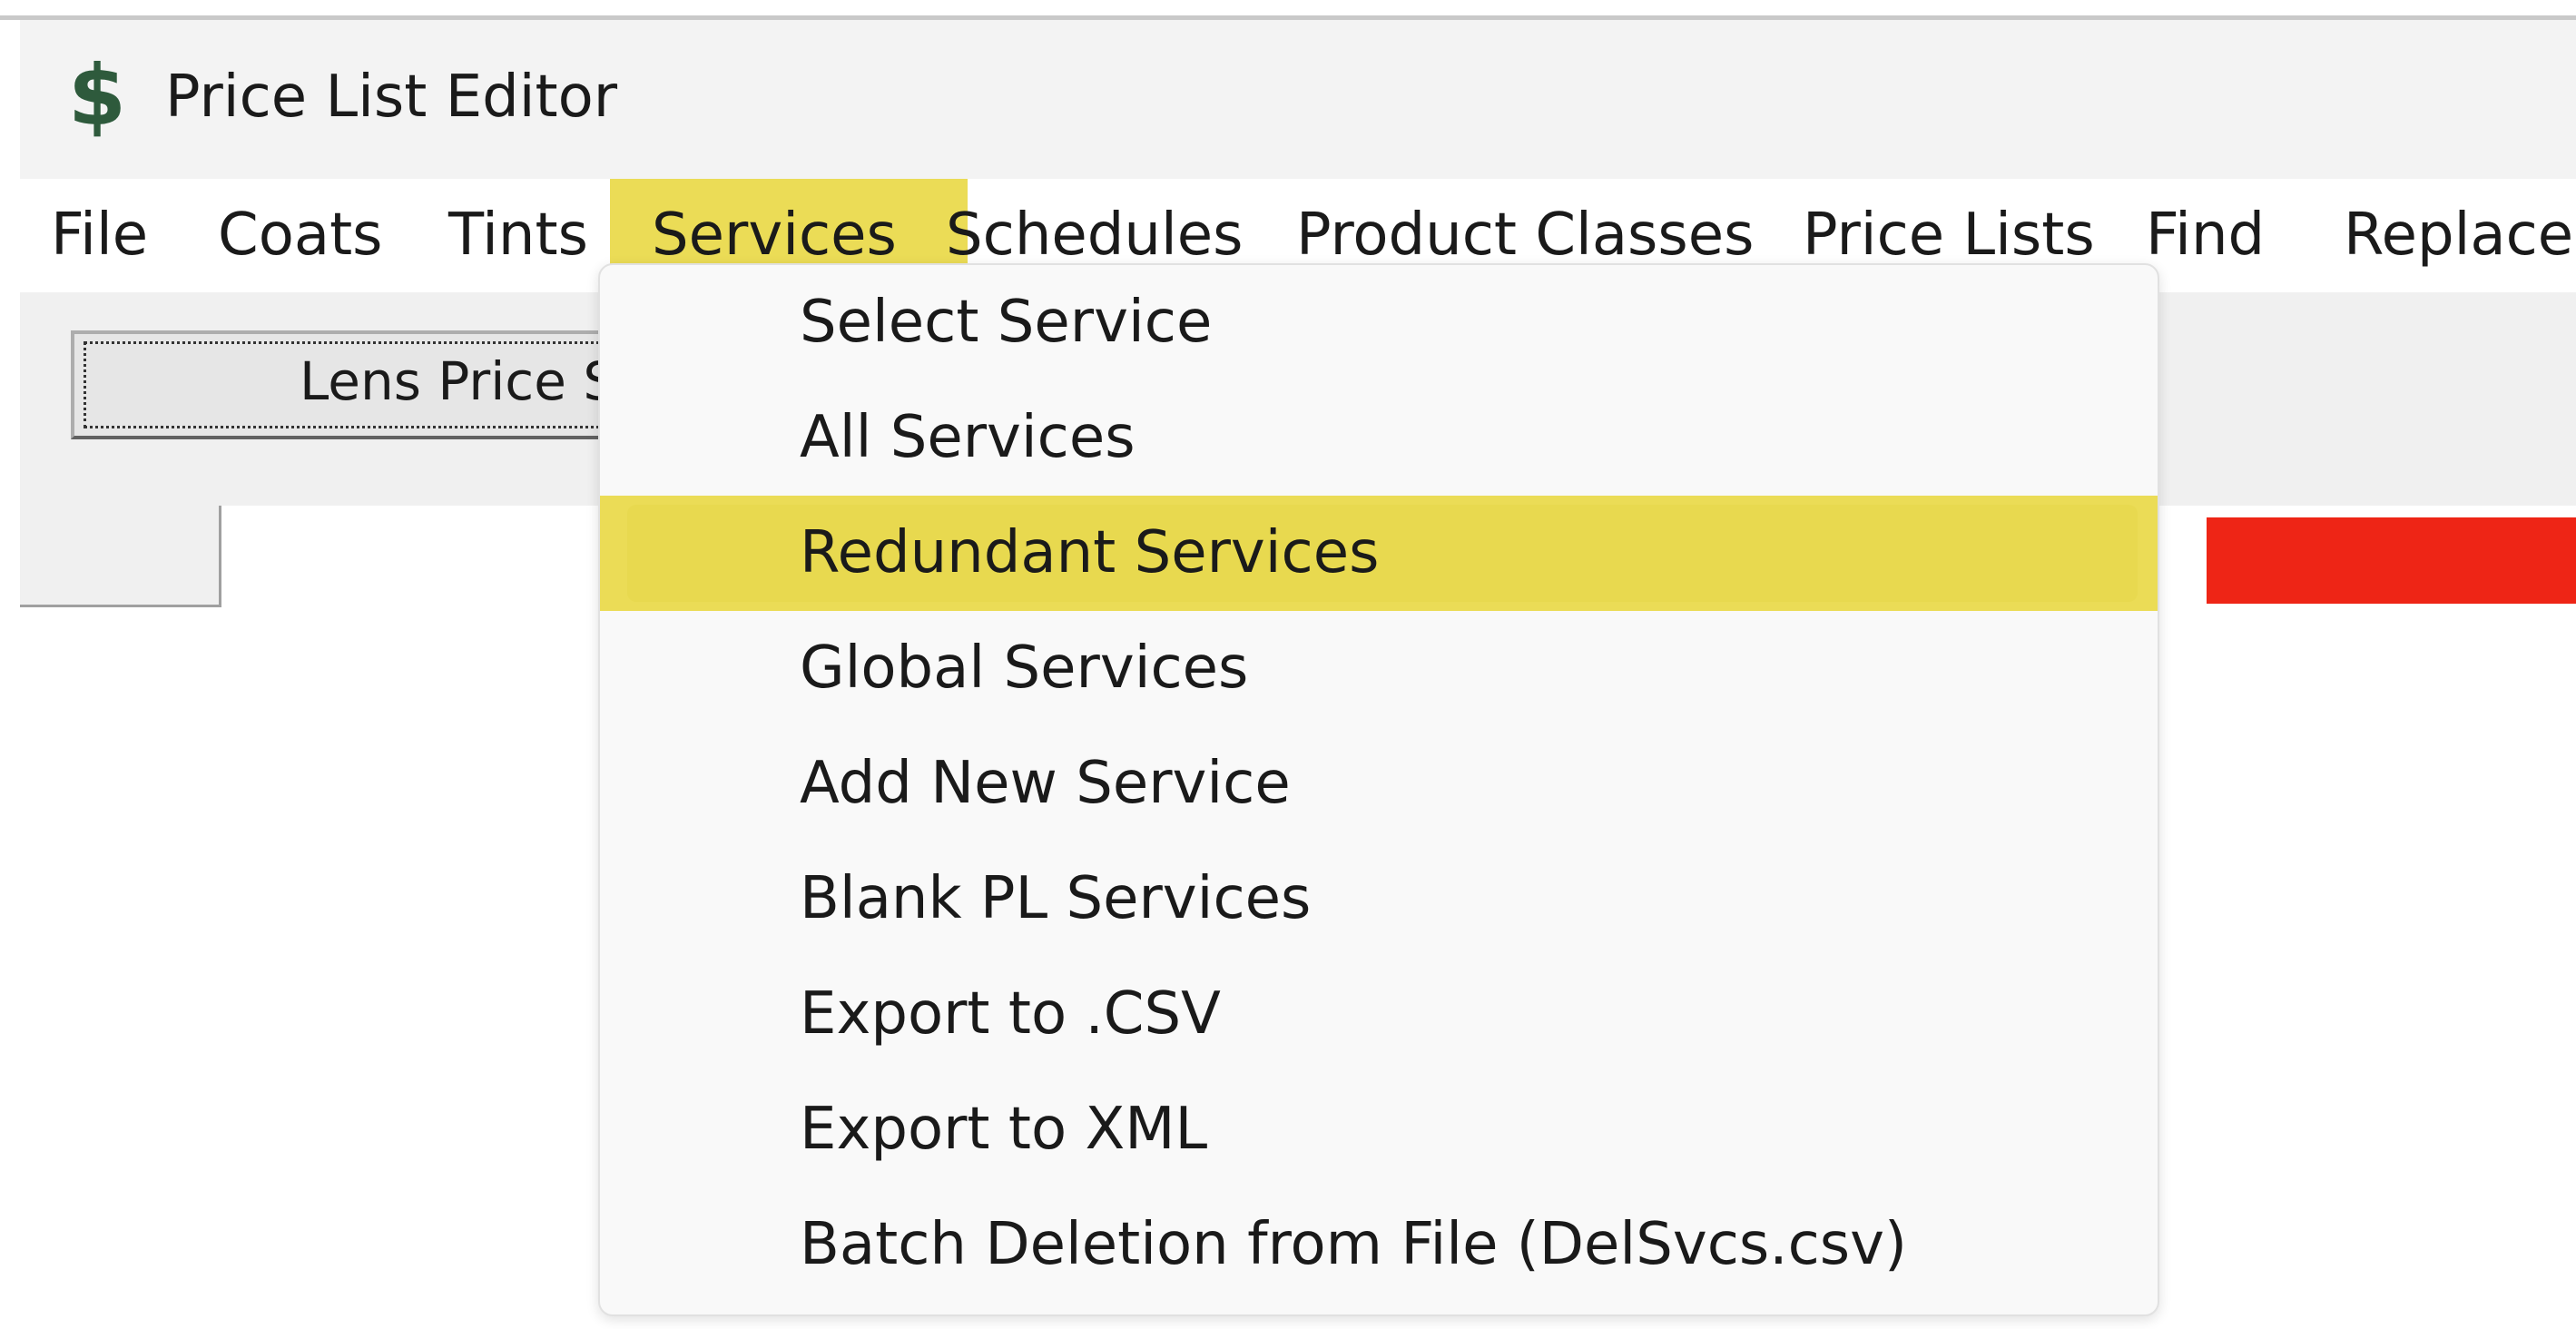 The height and width of the screenshot is (1329, 2576). Describe the element at coordinates (1024, 669) in the screenshot. I see `menu-item-label: Global Services` at that location.